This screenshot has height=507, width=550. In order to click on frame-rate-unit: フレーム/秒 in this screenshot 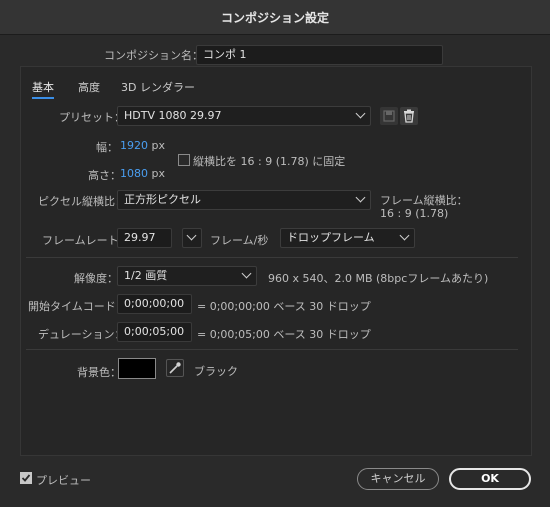, I will do `click(239, 240)`.